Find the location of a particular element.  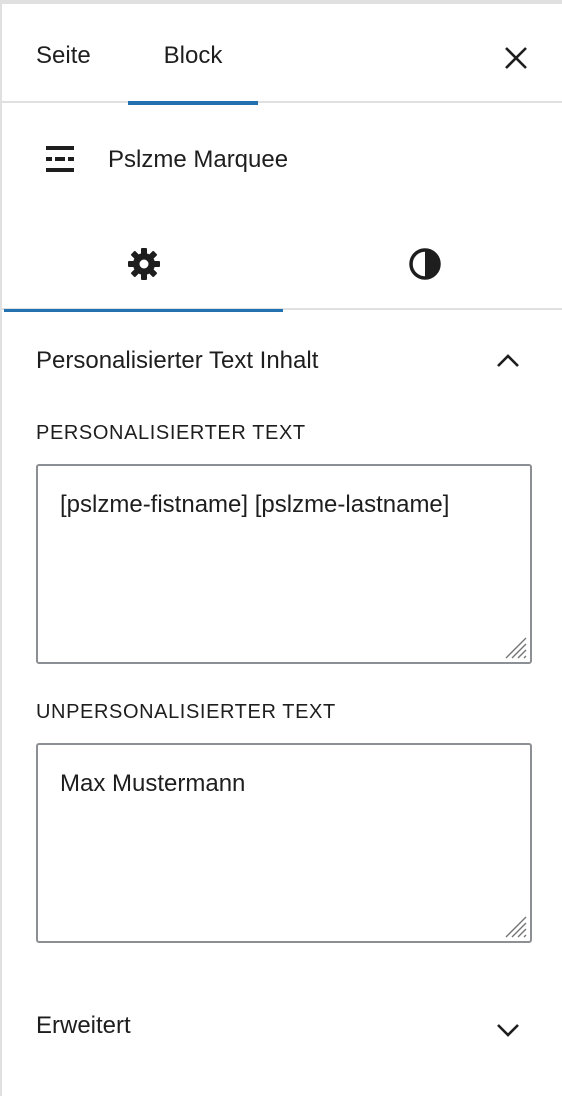

tab-block-label: Block is located at coordinates (193, 55).